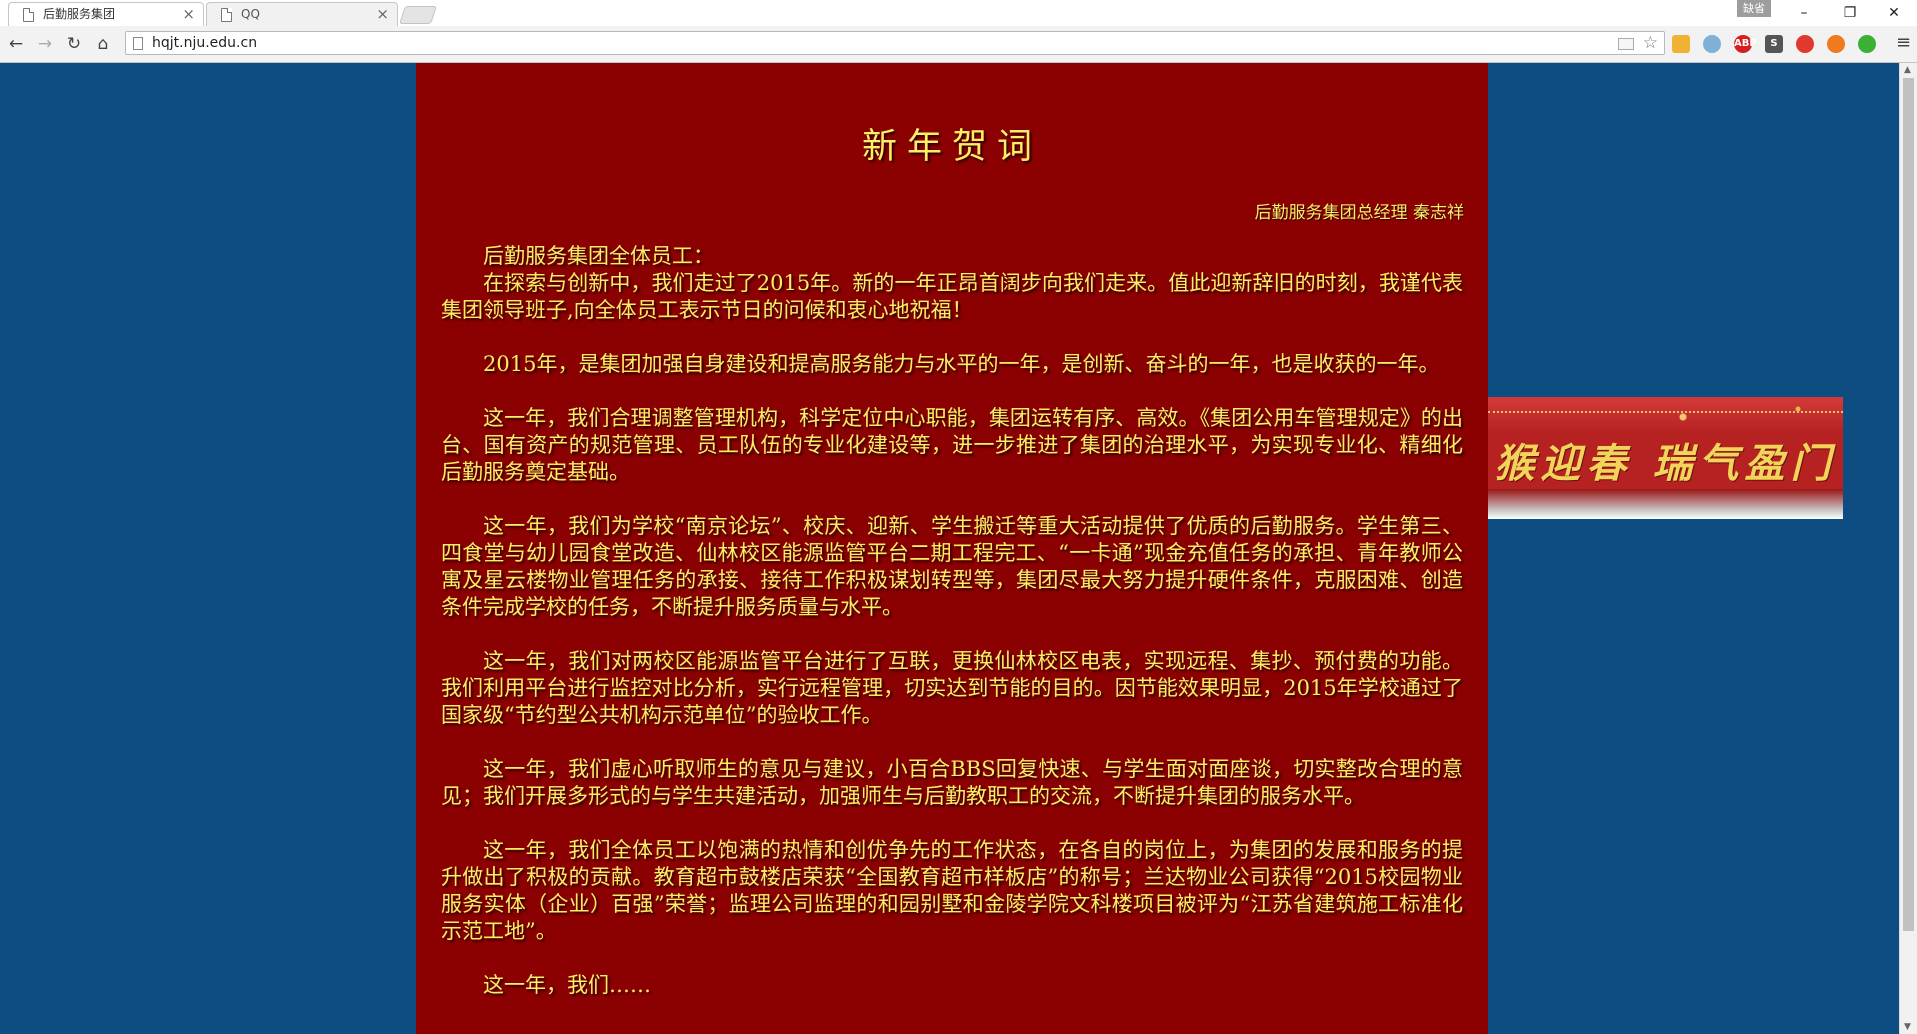 The height and width of the screenshot is (1034, 1917). I want to click on new-year-banner: 猴迎春 瑞气盈门, so click(1665, 458).